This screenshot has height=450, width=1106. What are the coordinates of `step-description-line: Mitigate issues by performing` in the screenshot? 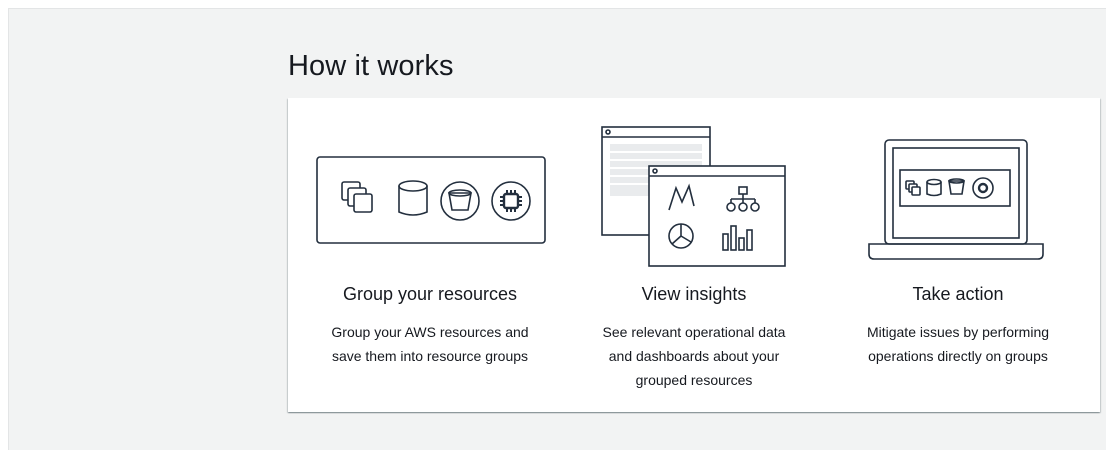 It's located at (958, 332).